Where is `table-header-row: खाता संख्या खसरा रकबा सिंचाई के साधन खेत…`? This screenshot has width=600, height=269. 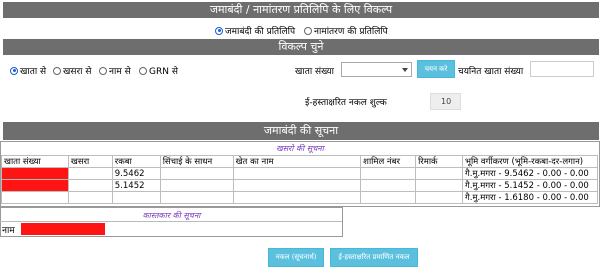
table-header-row: खाता संख्या खसरा रकबा सिंचाई के साधन खेत… is located at coordinates (300, 161).